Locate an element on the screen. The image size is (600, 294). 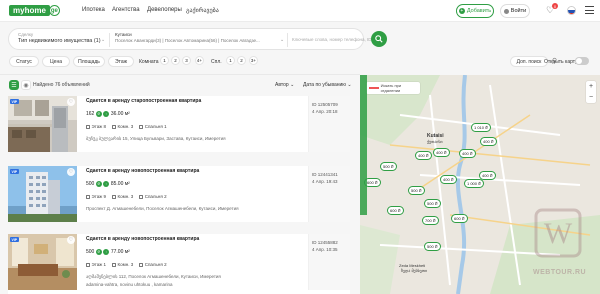
listing-features: Этаж 1 Комн. 3 Спальня 2 is located at coordinates (126, 264).